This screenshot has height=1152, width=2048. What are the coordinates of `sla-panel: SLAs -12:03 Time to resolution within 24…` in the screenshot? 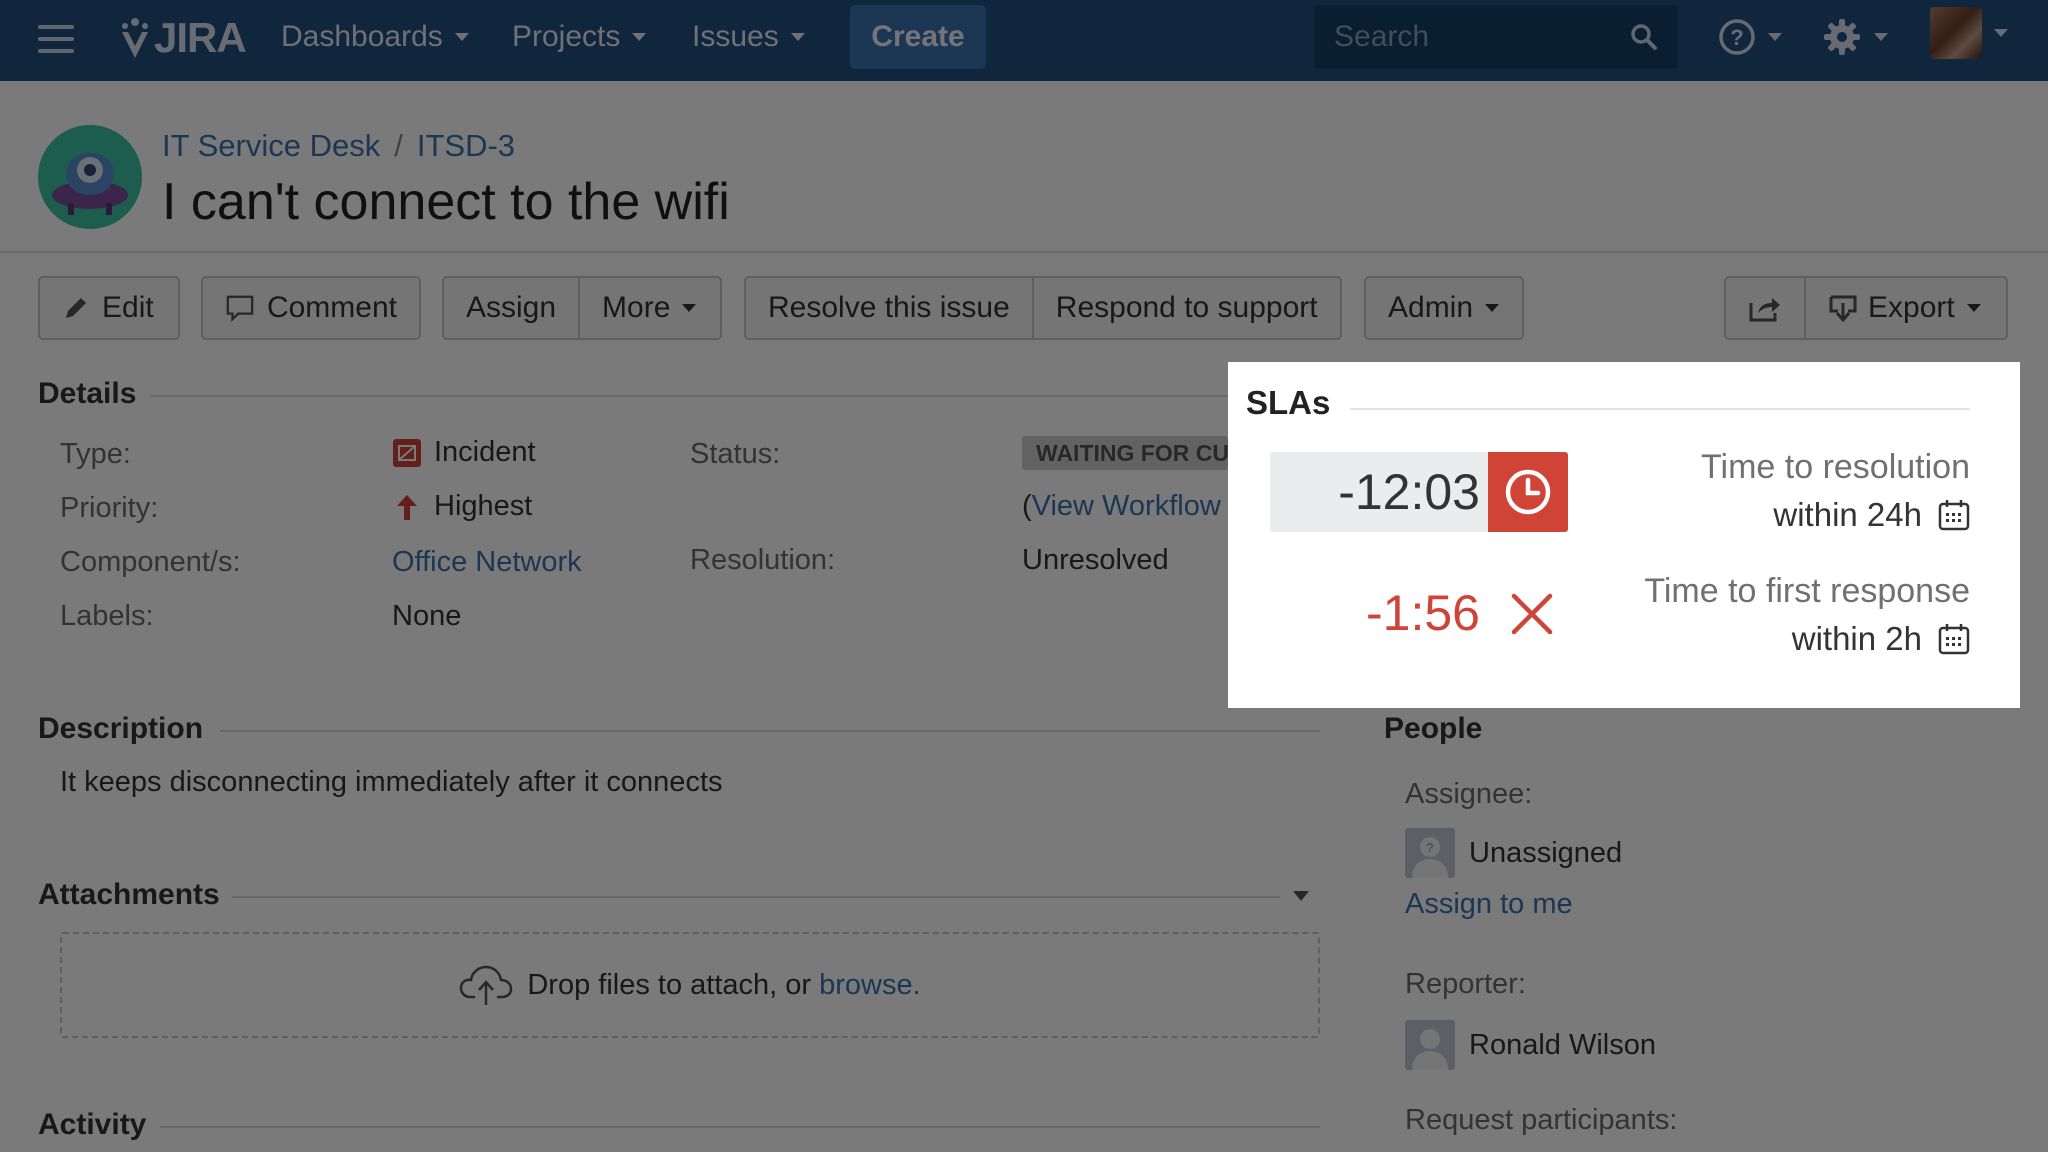 It's located at (1624, 535).